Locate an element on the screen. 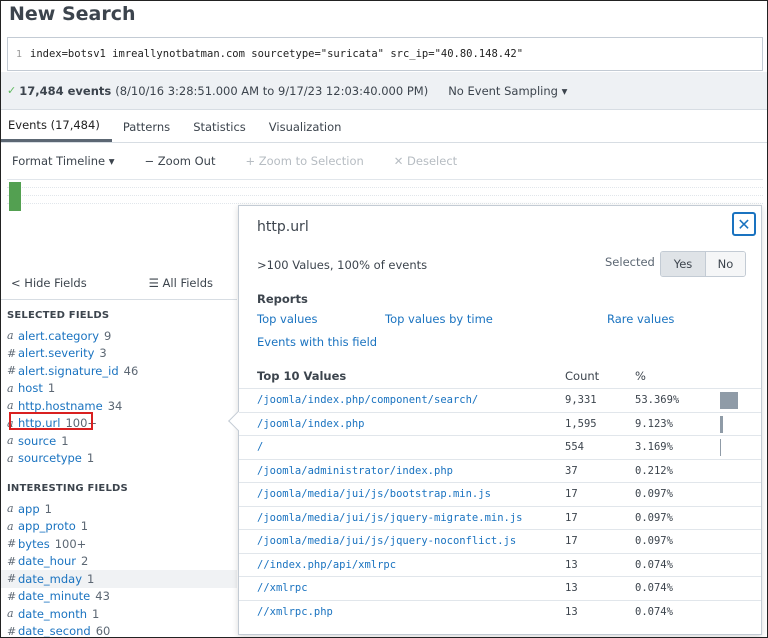 This screenshot has width=768, height=638. rare-values-link: Rare values is located at coordinates (640, 319).